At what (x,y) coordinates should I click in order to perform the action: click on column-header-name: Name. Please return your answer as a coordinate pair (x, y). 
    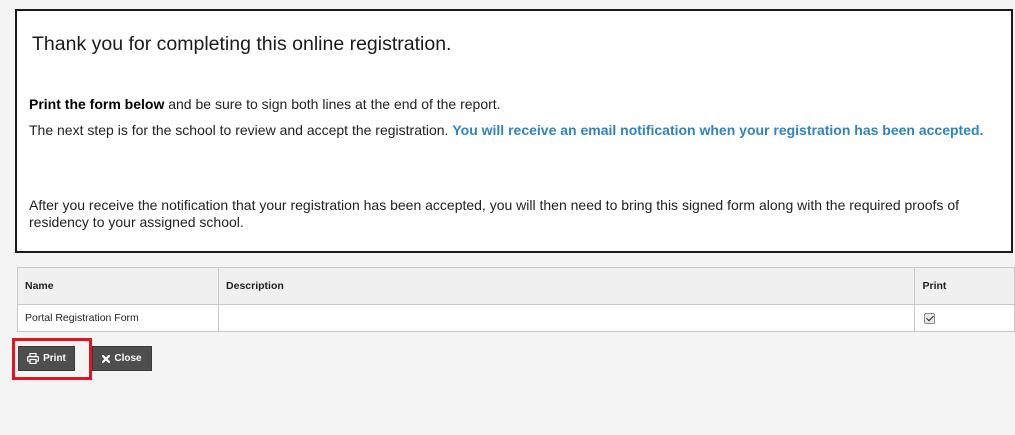
    Looking at the image, I should click on (118, 286).